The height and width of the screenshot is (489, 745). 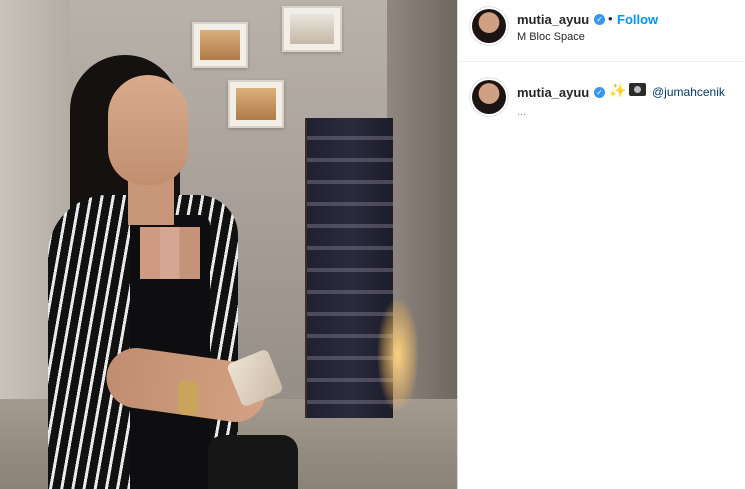 I want to click on sparkle-icon: ✨, so click(x=618, y=90).